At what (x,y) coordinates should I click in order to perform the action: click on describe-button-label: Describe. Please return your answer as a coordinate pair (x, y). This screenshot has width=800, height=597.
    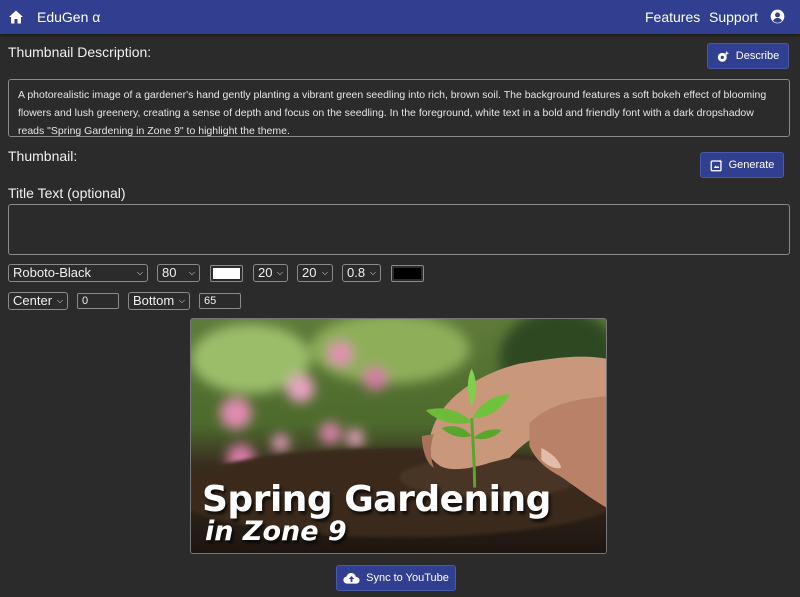
    Looking at the image, I should click on (757, 56).